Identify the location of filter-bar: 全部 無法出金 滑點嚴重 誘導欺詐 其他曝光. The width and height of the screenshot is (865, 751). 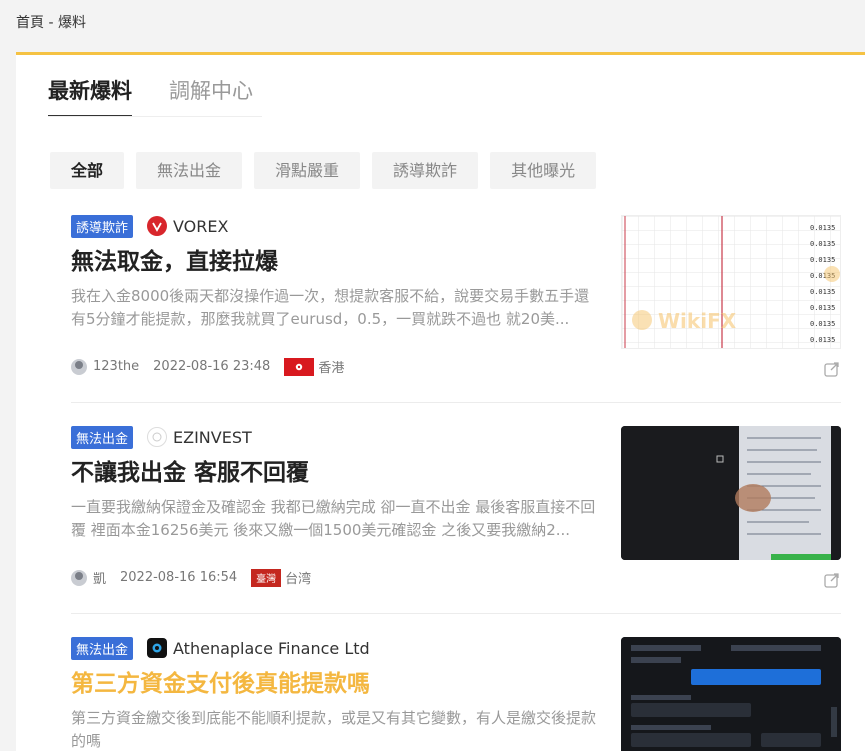
(329, 170).